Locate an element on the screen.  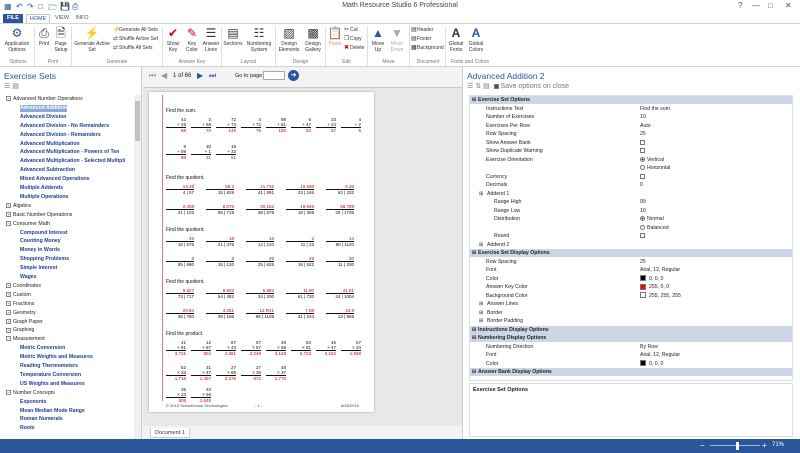
delete-button: ✖Delete is located at coordinates (354, 48).